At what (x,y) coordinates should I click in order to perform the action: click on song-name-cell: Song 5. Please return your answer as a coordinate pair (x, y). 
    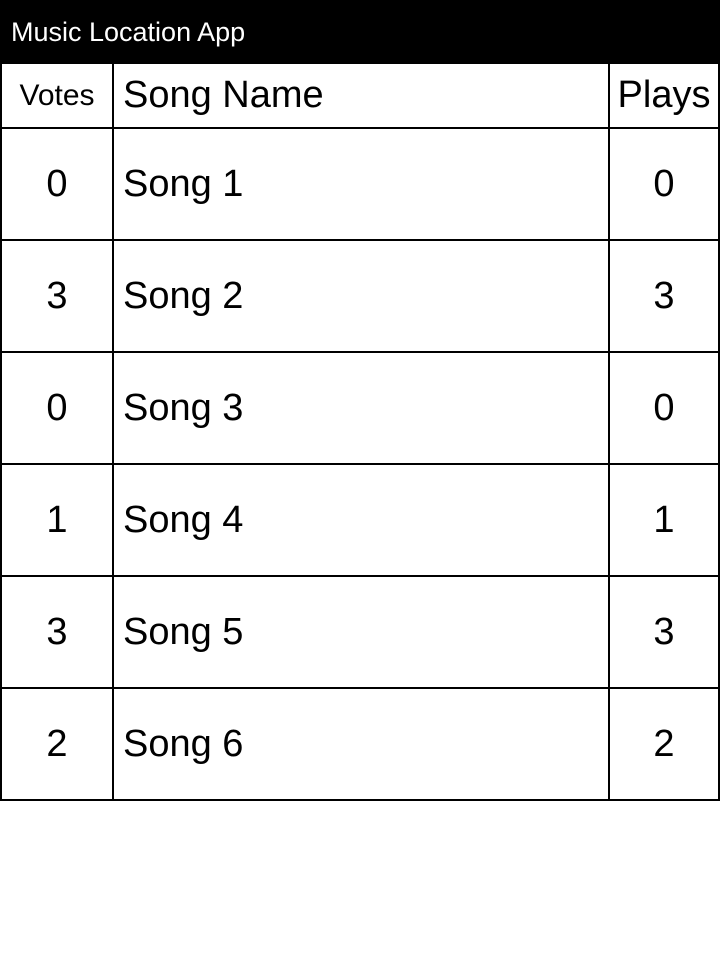
    Looking at the image, I should click on (360, 632).